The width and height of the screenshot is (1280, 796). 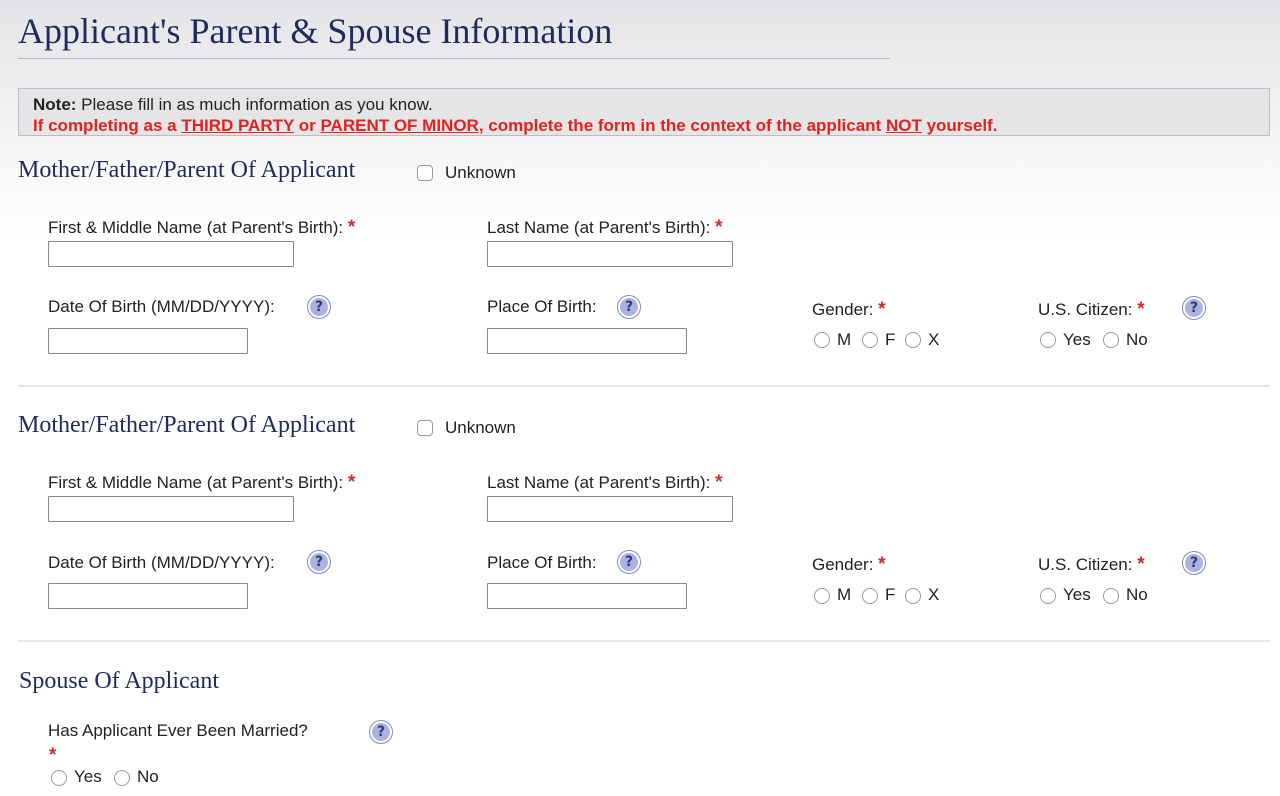 I want to click on parent-2-citizen-no-radio, so click(x=1111, y=596).